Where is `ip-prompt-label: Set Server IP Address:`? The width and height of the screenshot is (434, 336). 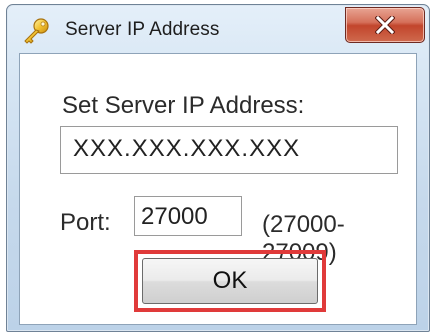 ip-prompt-label: Set Server IP Address: is located at coordinates (183, 105).